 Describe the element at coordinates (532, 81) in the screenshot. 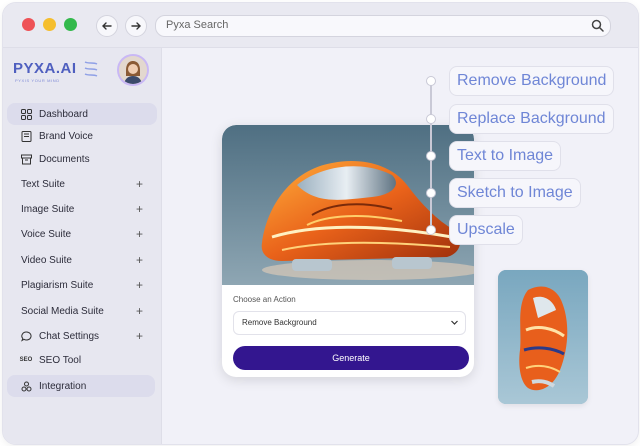

I see `feature-remove-background: Remove Background` at that location.